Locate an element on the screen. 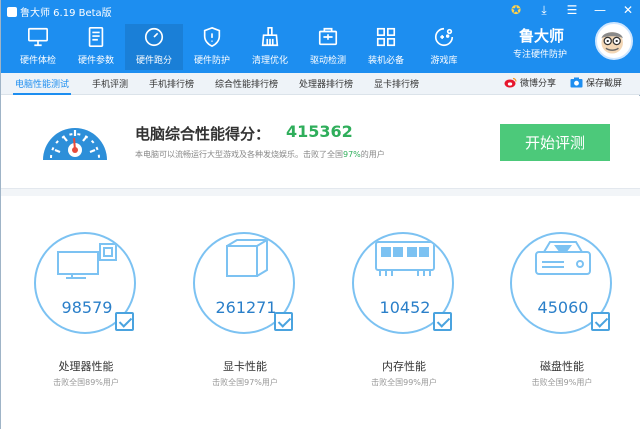  brand-area: 鲁大师 专注硬件防护 is located at coordinates (558, 45).